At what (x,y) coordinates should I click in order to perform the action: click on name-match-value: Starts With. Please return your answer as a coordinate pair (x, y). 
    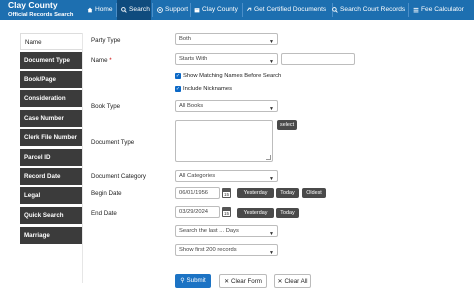
    Looking at the image, I should click on (193, 59).